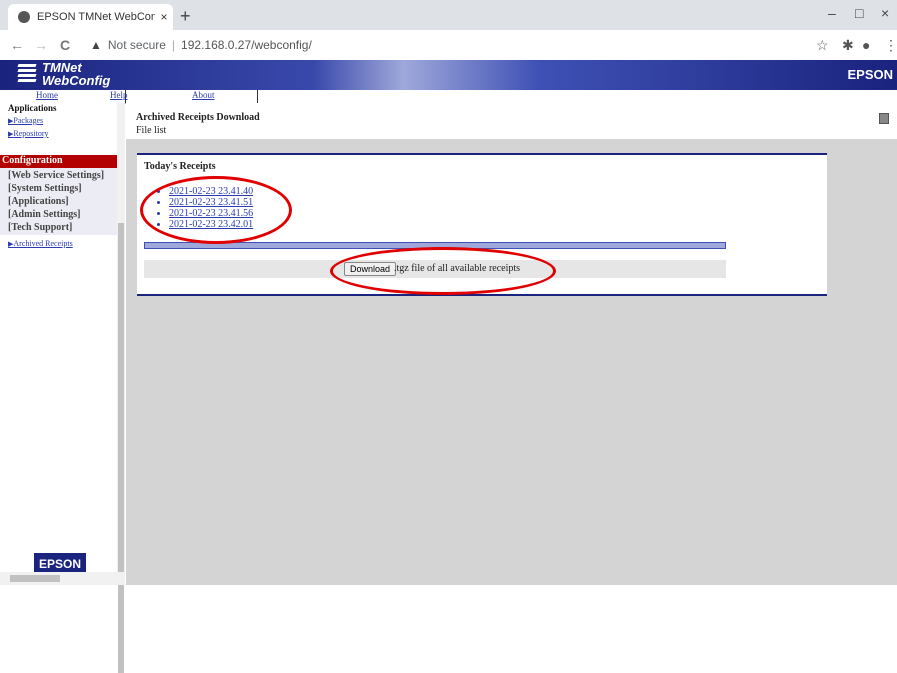 The width and height of the screenshot is (897, 673). What do you see at coordinates (45, 188) in the screenshot?
I see `sidebar-item-system-settings: [System Settings]` at bounding box center [45, 188].